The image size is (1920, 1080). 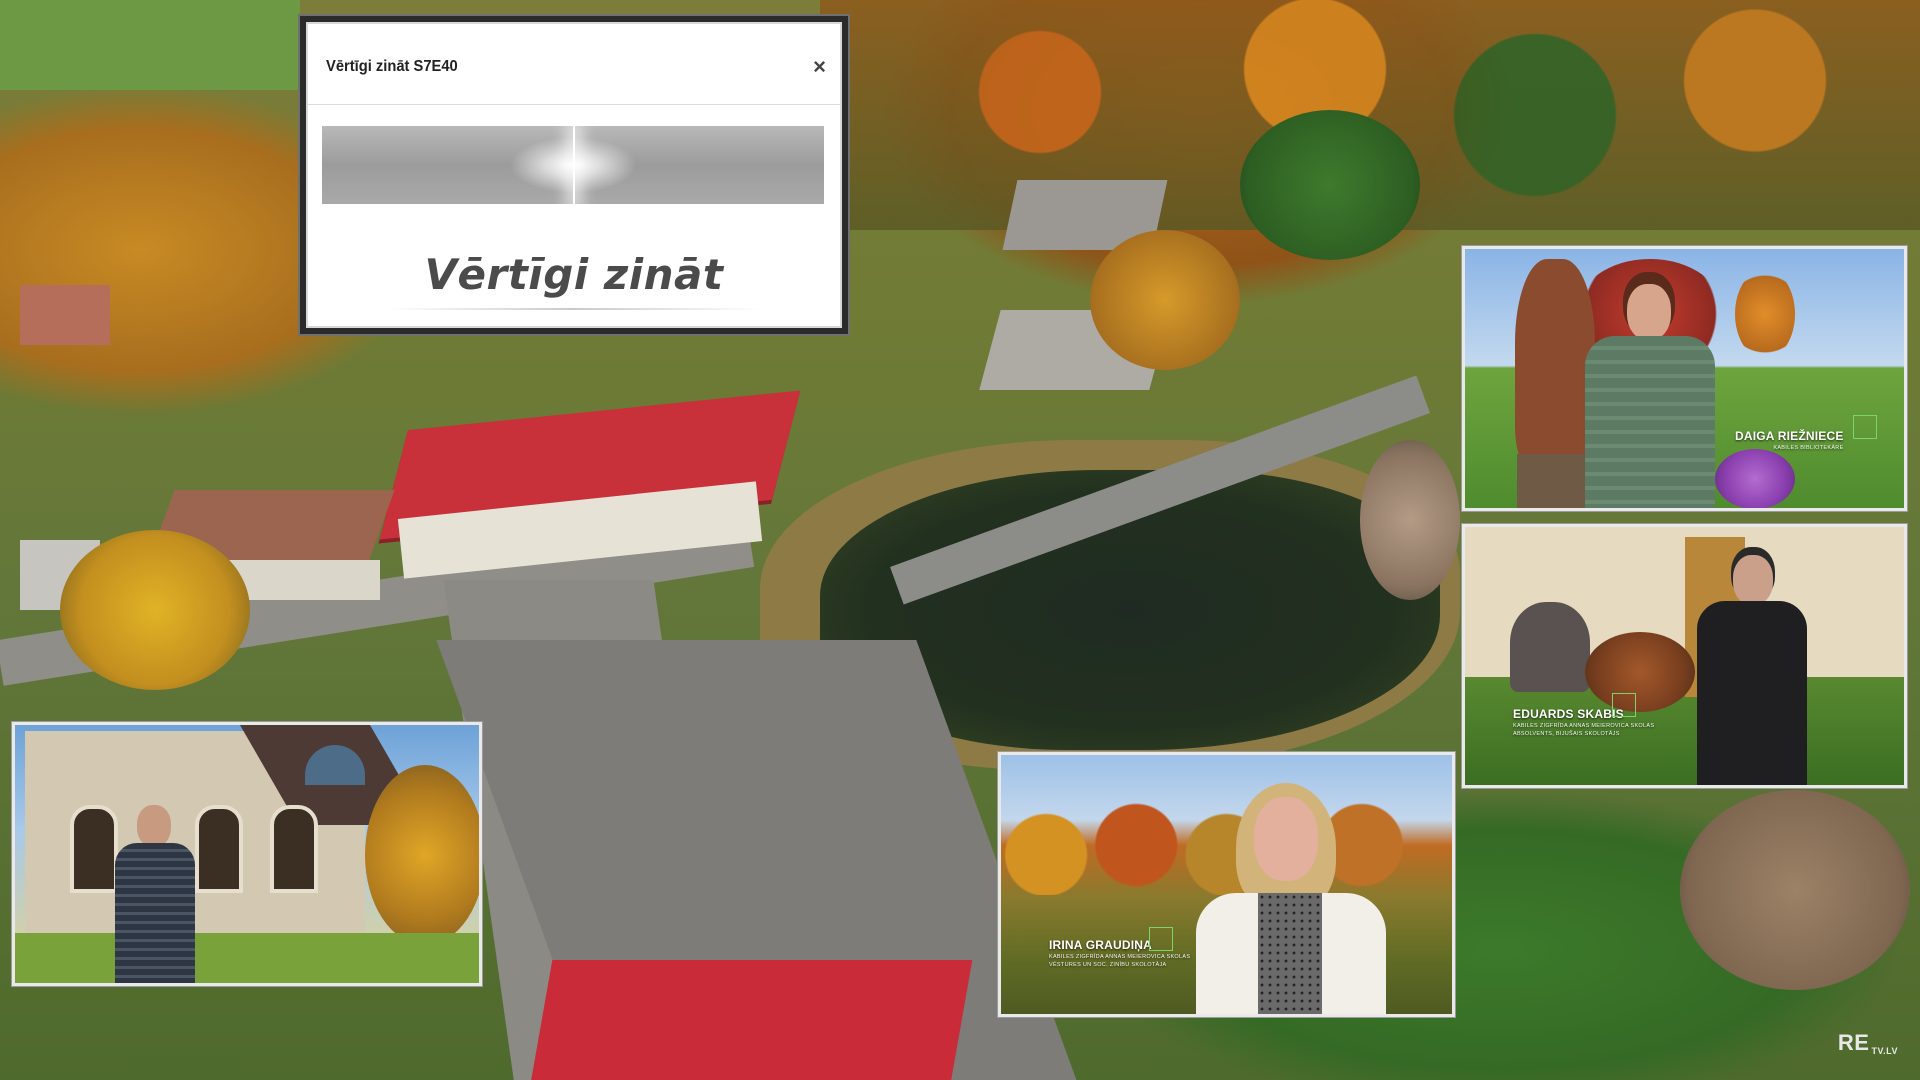 I want to click on dotted-top, so click(x=1290, y=953).